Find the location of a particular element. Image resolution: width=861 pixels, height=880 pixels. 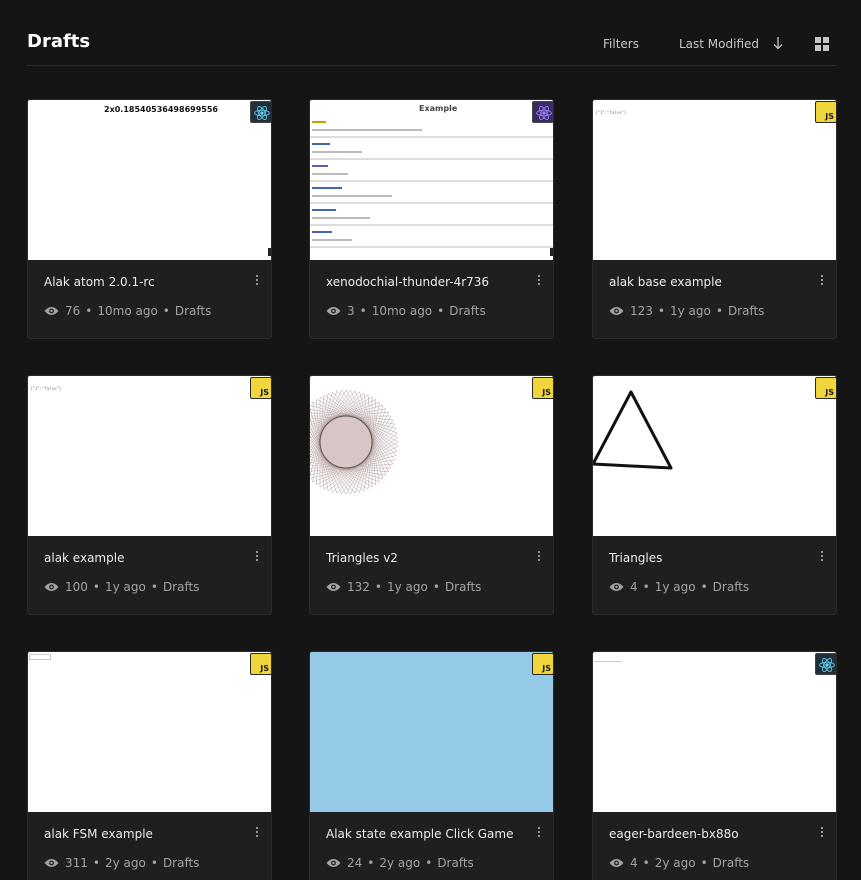

sandbox-meta: 311 • 2y ago • Drafts is located at coordinates (121, 863).